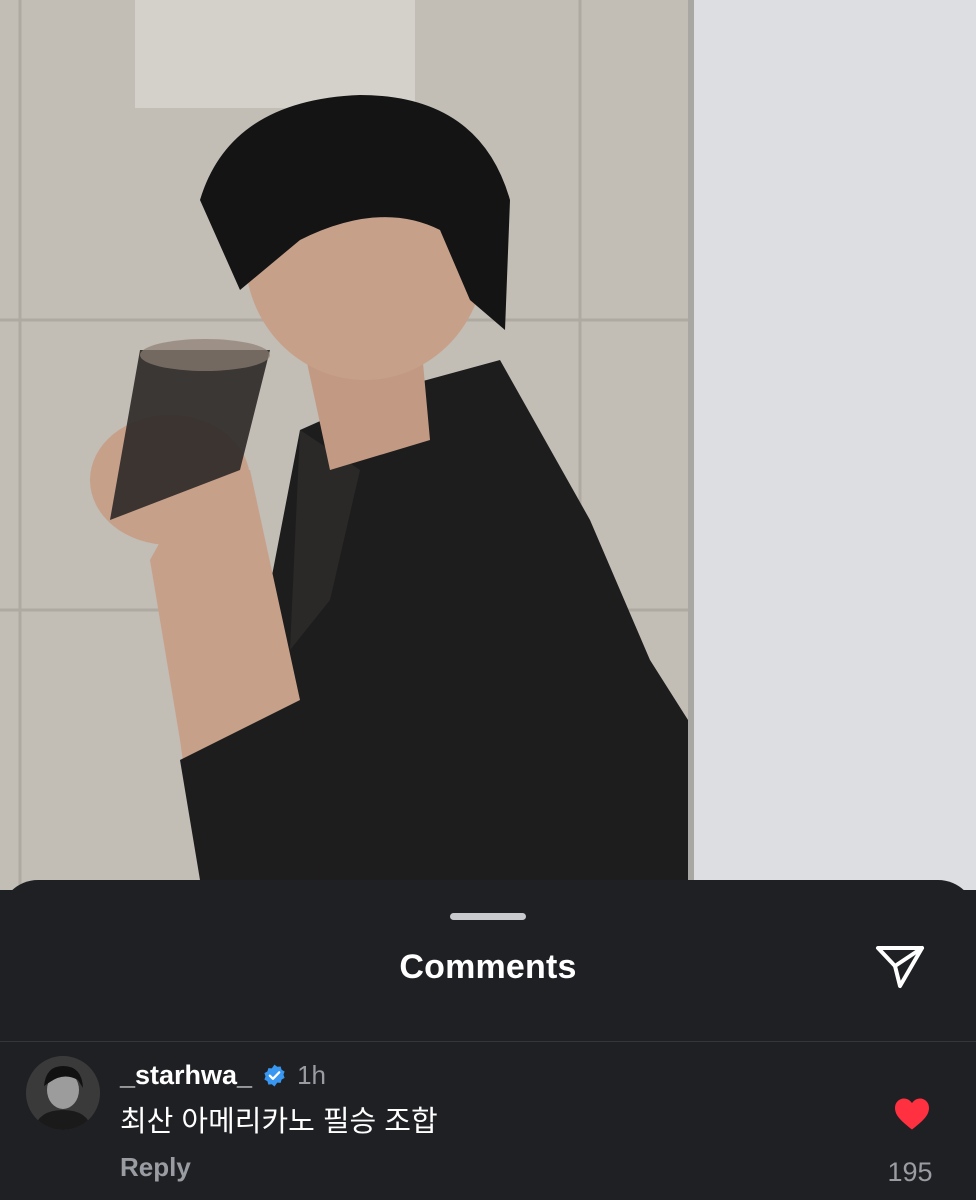 The width and height of the screenshot is (976, 1200). Describe the element at coordinates (279, 1122) in the screenshot. I see `comment-text: 최산 아메리카노 필승 조합` at that location.